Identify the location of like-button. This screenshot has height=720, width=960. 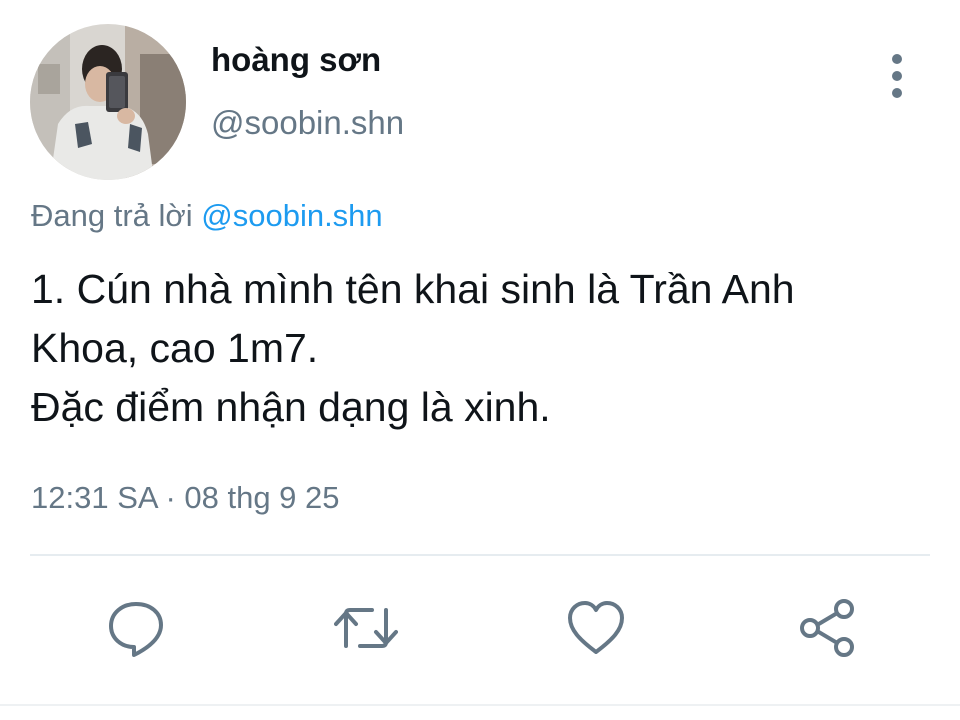
(596, 628).